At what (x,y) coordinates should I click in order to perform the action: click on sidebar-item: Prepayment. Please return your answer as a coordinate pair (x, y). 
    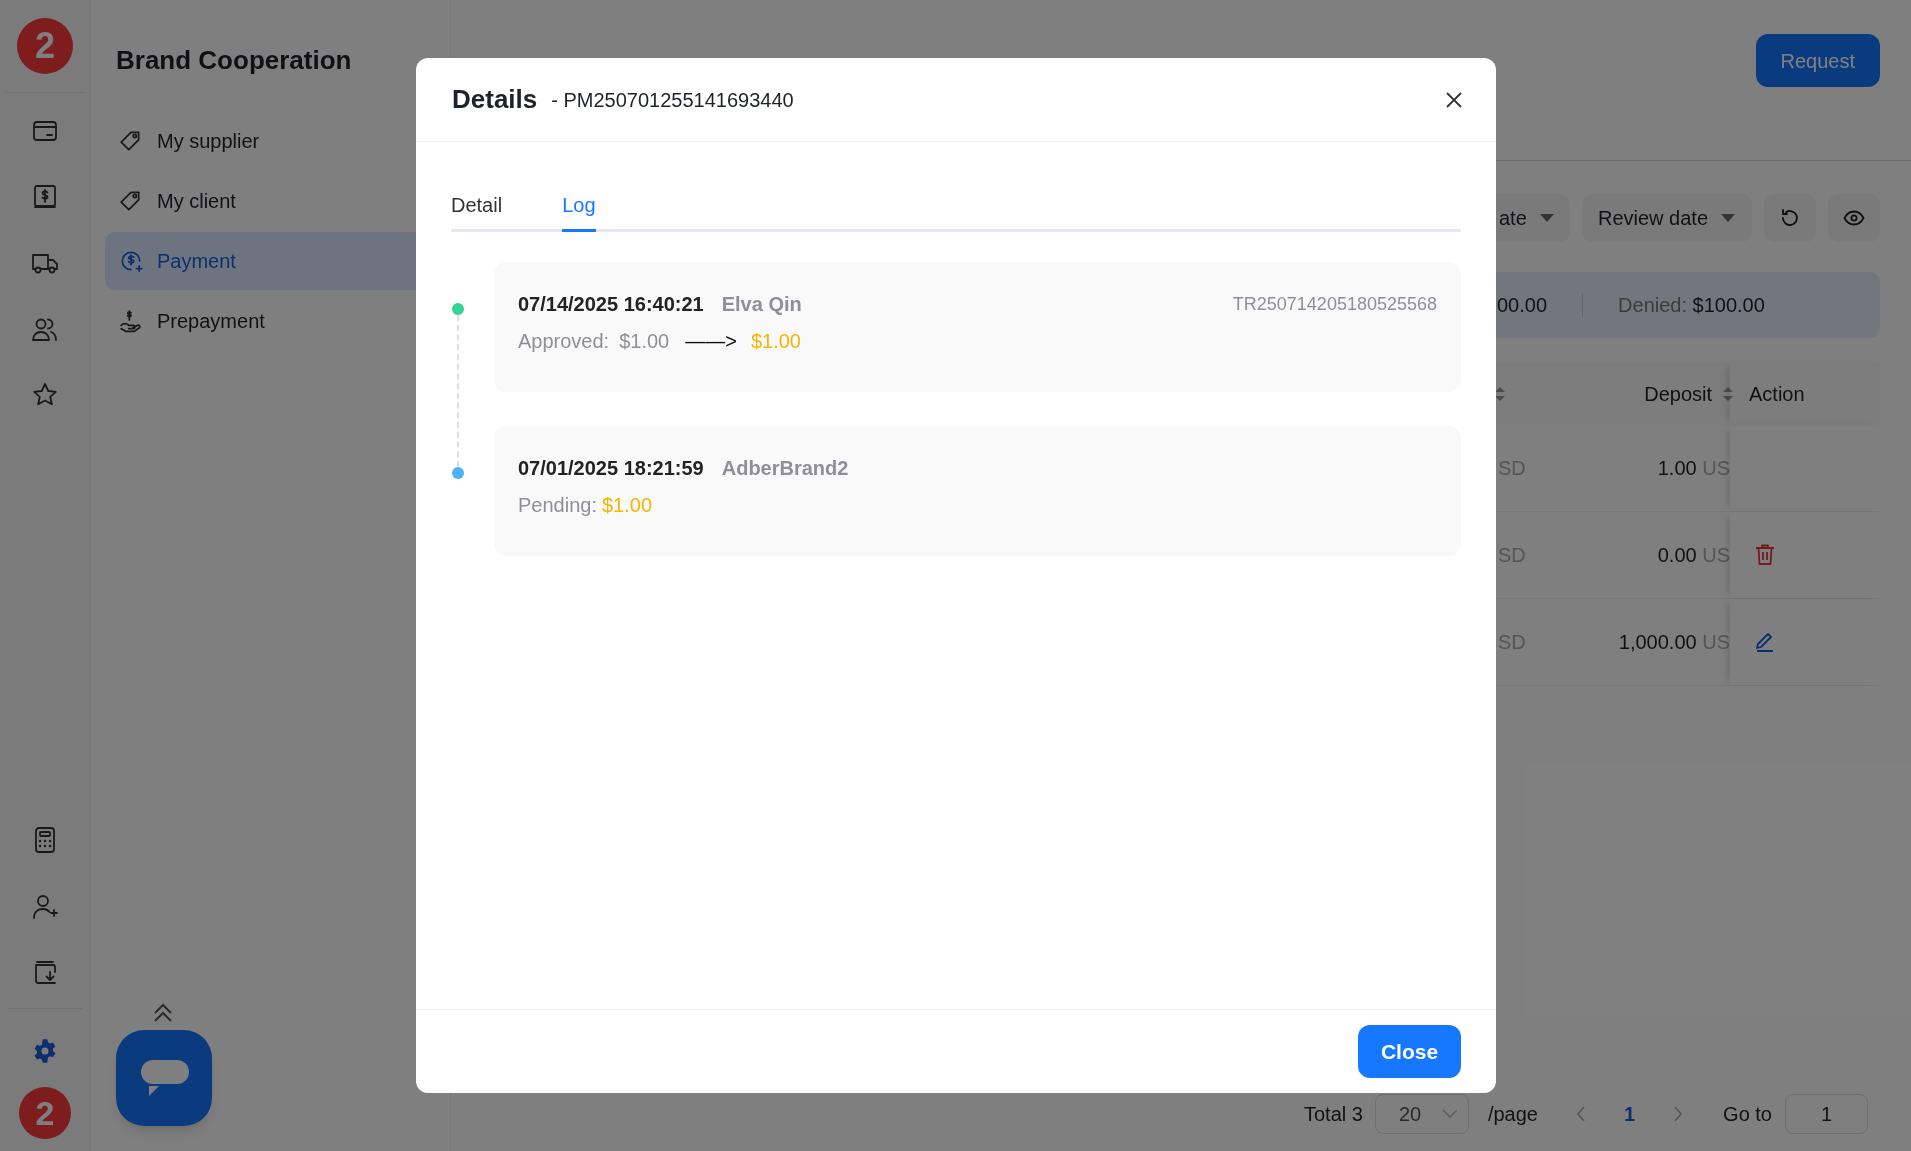
    Looking at the image, I should click on (270, 321).